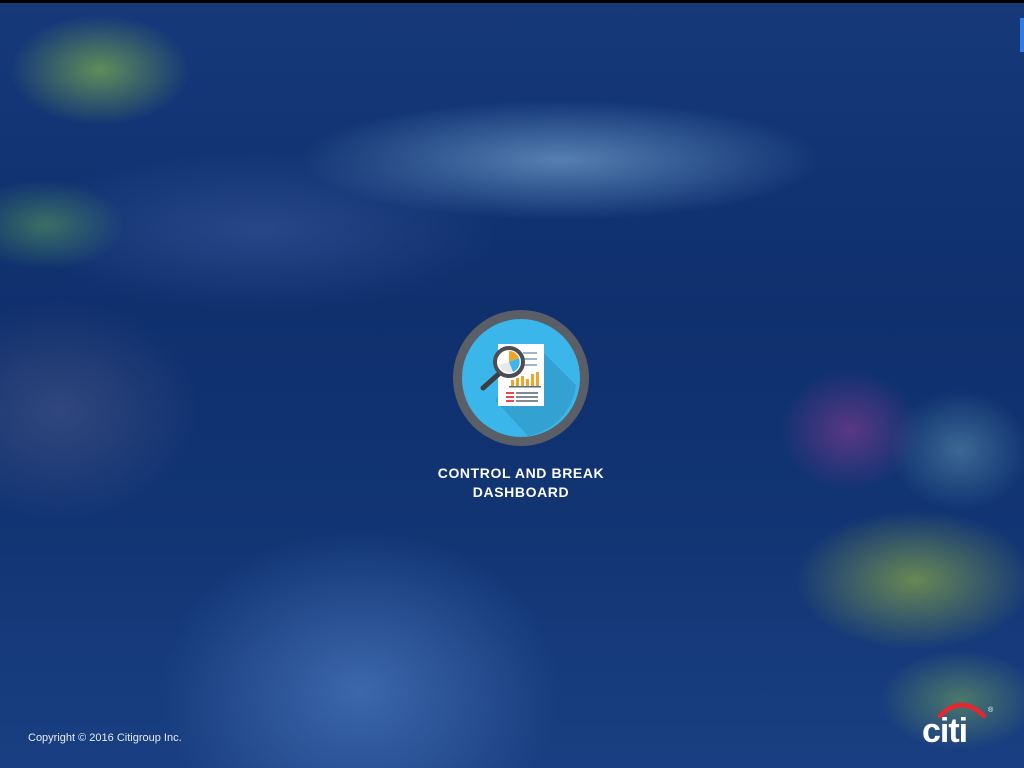 Image resolution: width=1024 pixels, height=768 pixels. I want to click on app-title-line-1: CONTROL AND BREAK, so click(521, 473).